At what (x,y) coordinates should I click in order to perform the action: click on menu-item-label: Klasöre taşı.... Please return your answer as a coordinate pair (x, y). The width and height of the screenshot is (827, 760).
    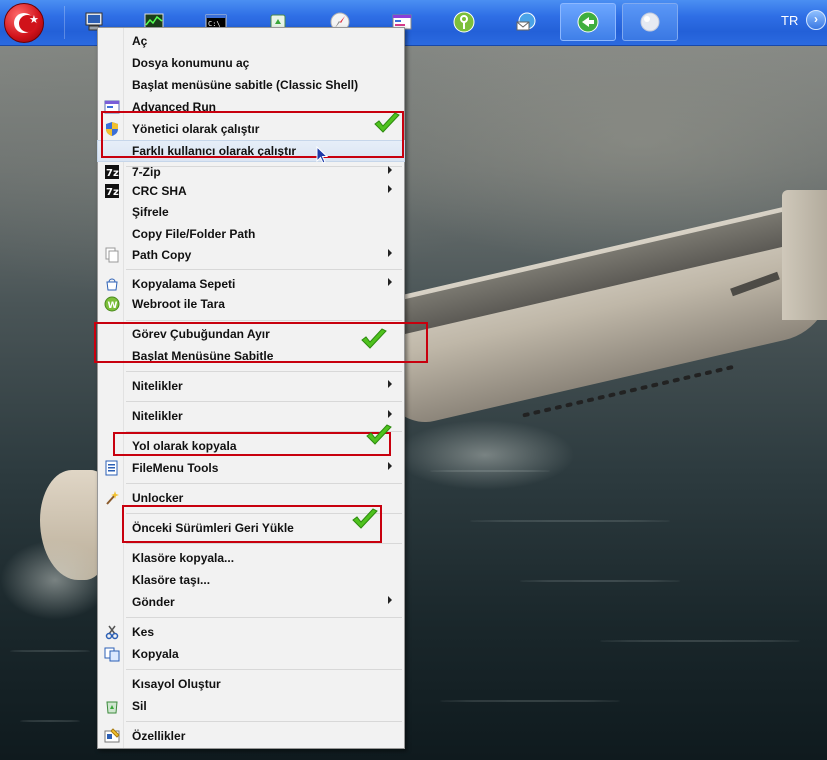
    Looking at the image, I should click on (171, 580).